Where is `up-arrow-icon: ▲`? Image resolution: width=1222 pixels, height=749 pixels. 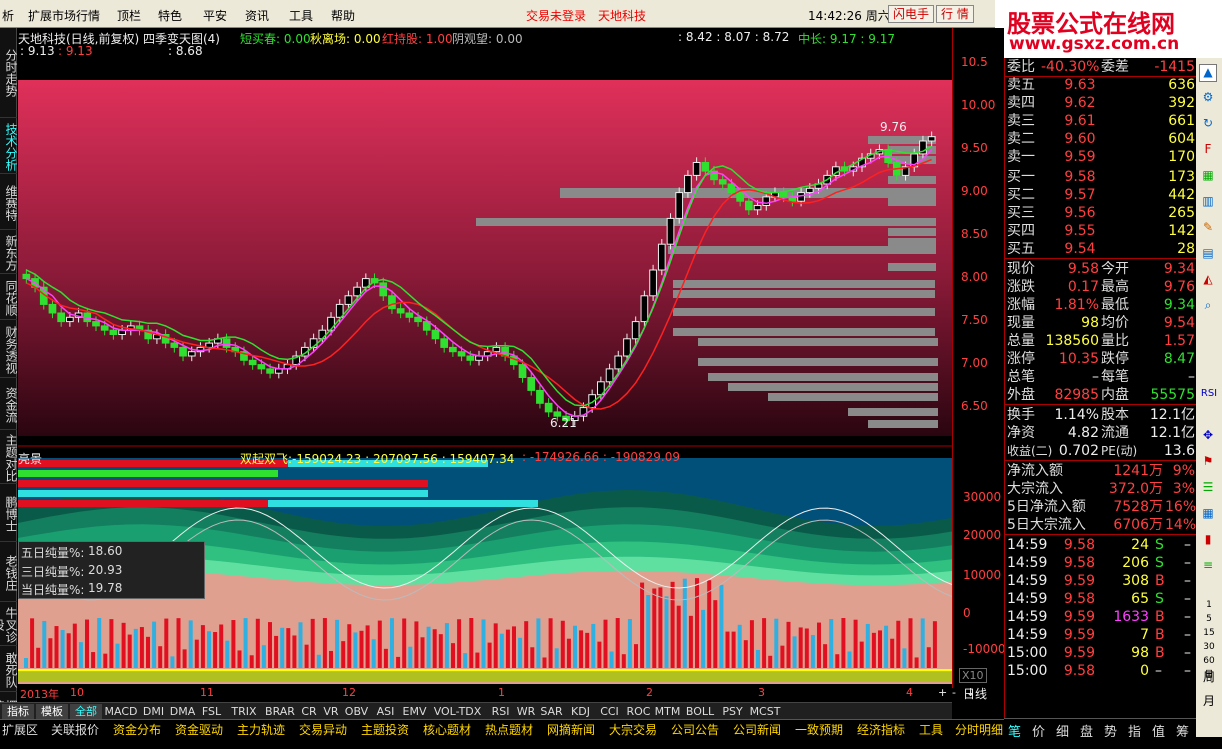
up-arrow-icon: ▲ is located at coordinates (1208, 73).